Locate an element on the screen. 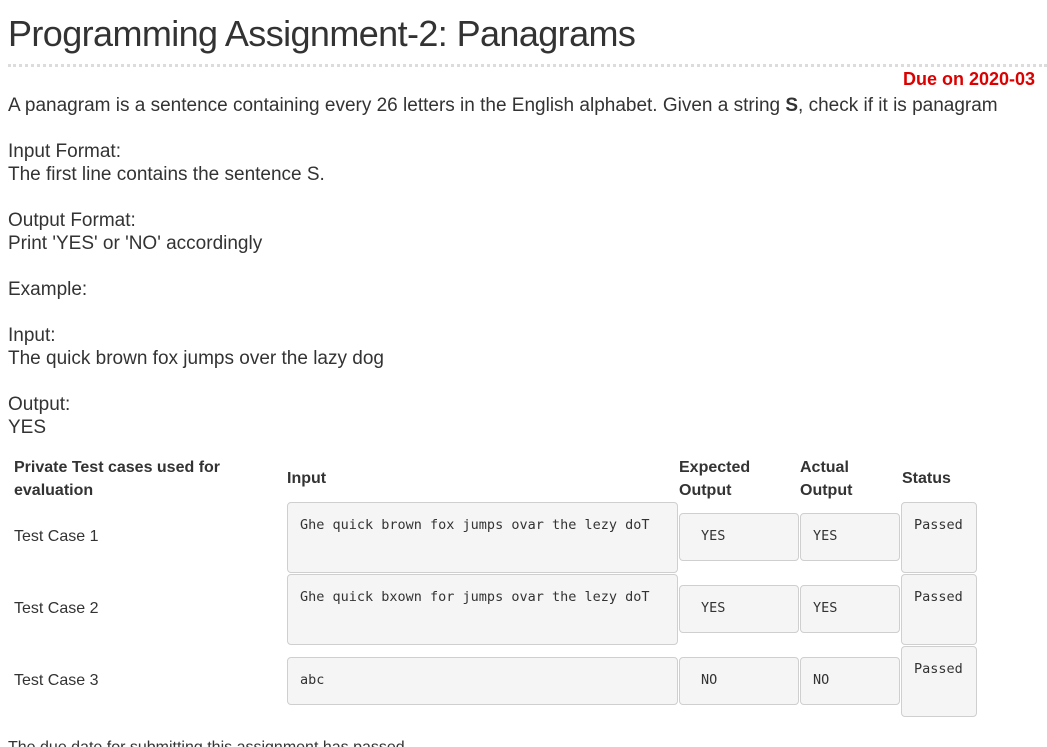 This screenshot has height=747, width=1047. description-text-end: , check if it is panagram is located at coordinates (898, 105).